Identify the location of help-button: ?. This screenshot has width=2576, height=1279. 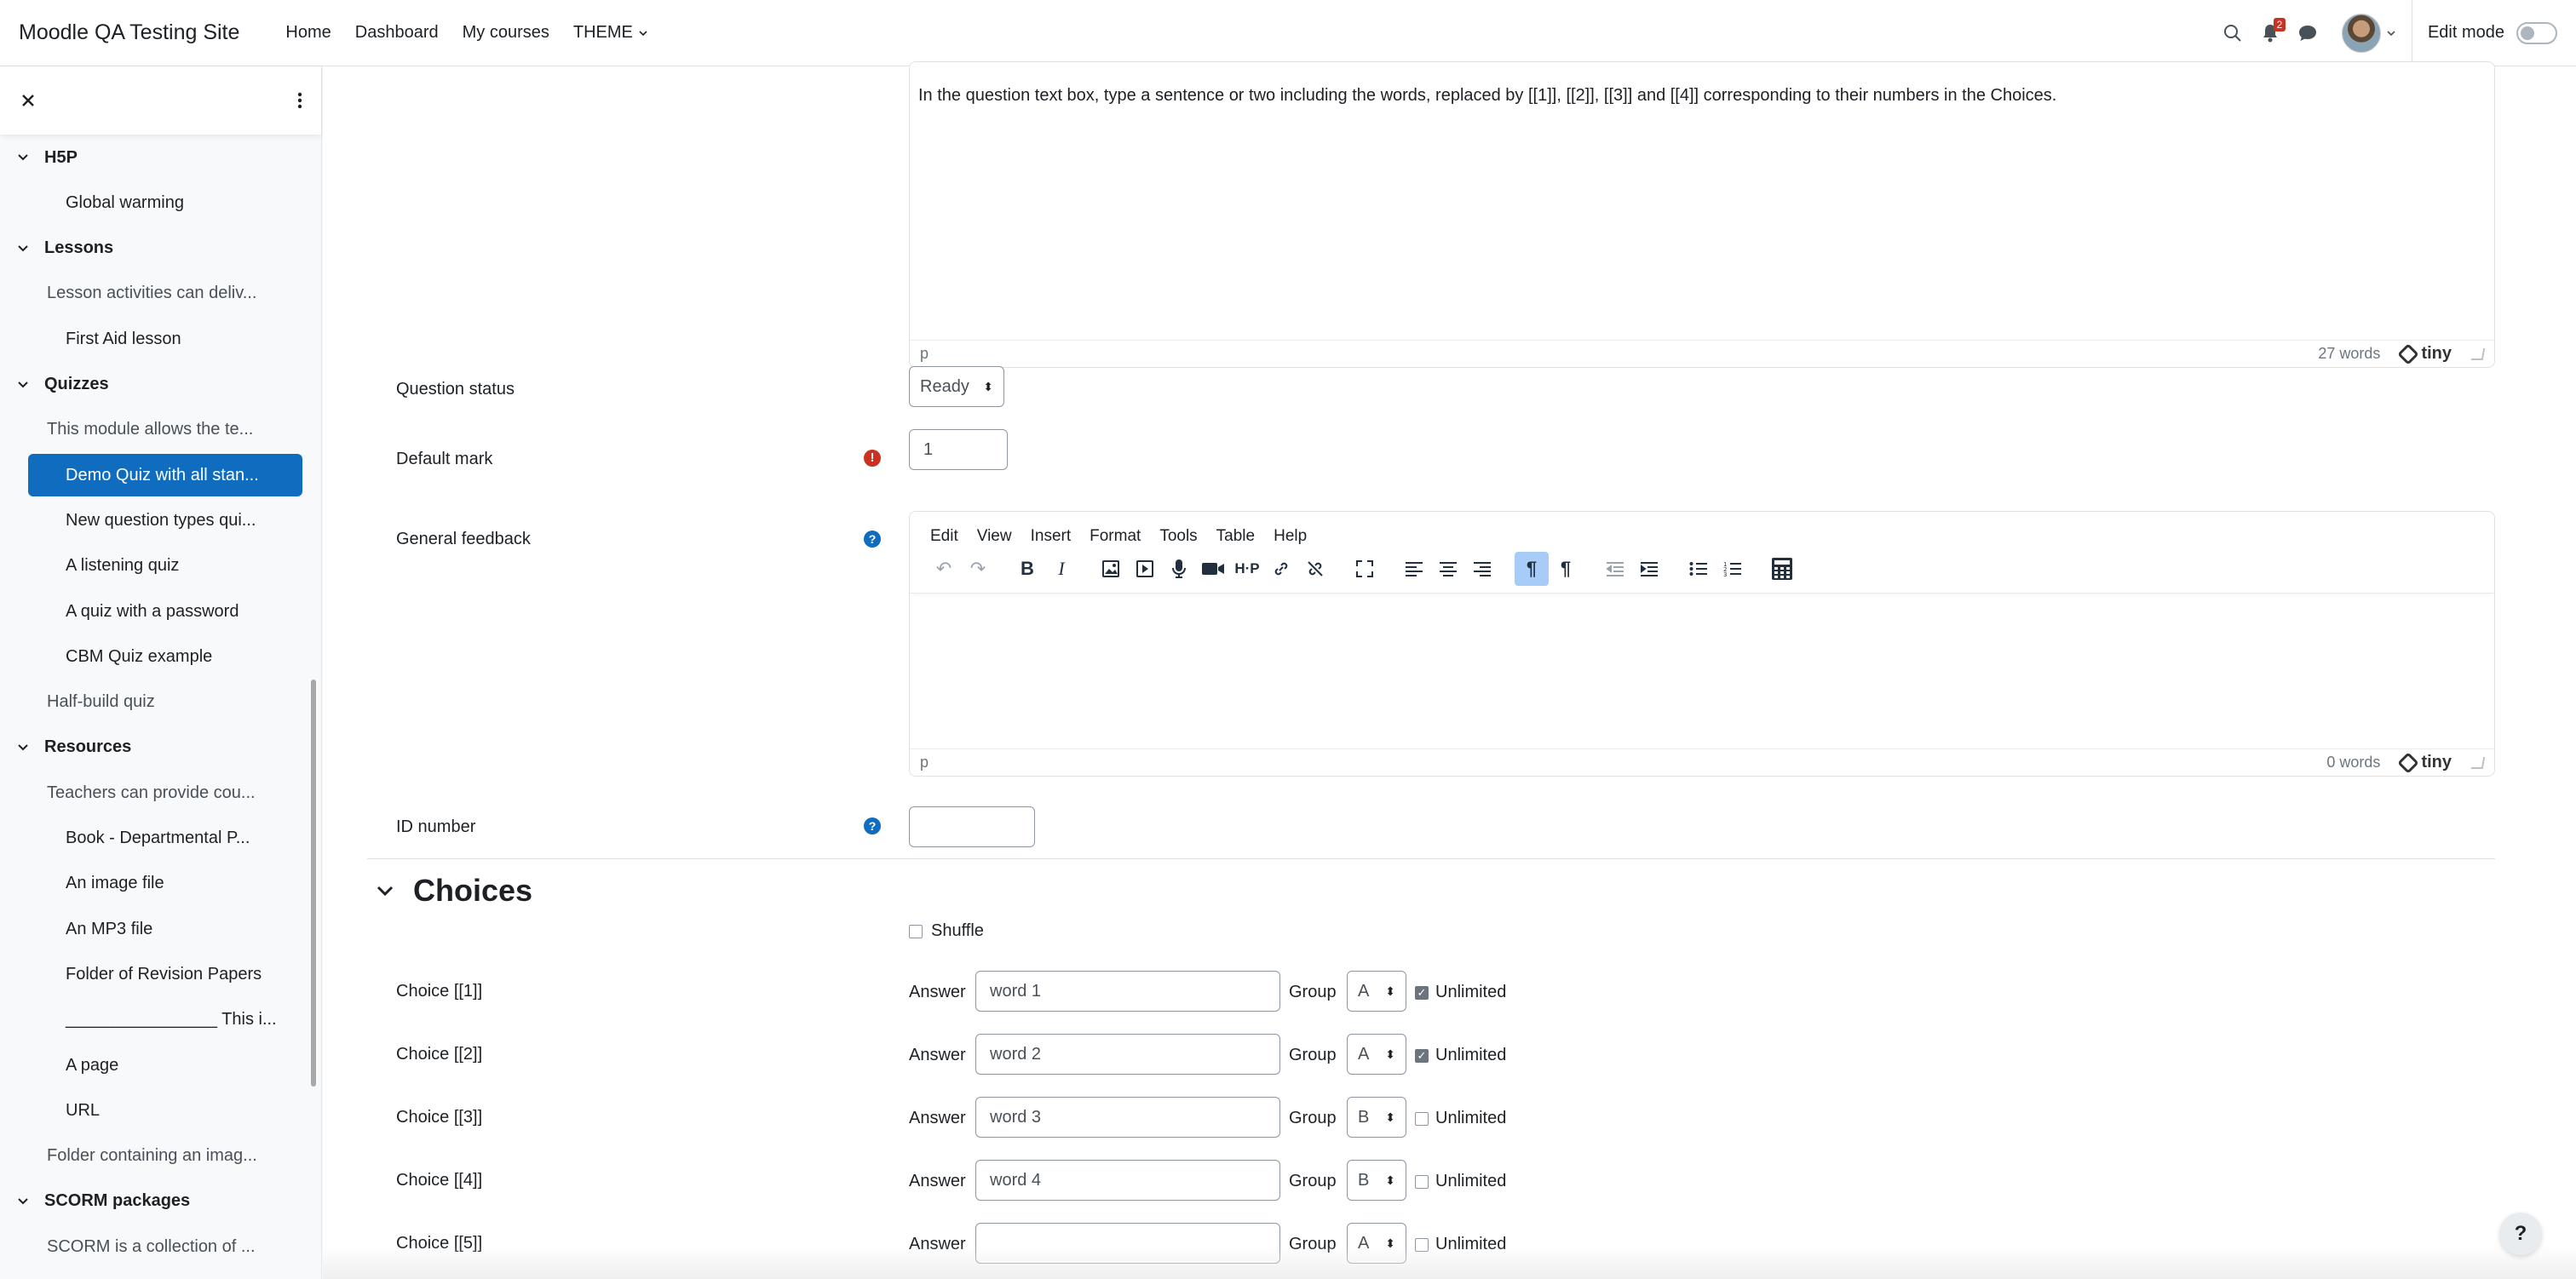
(2521, 1234).